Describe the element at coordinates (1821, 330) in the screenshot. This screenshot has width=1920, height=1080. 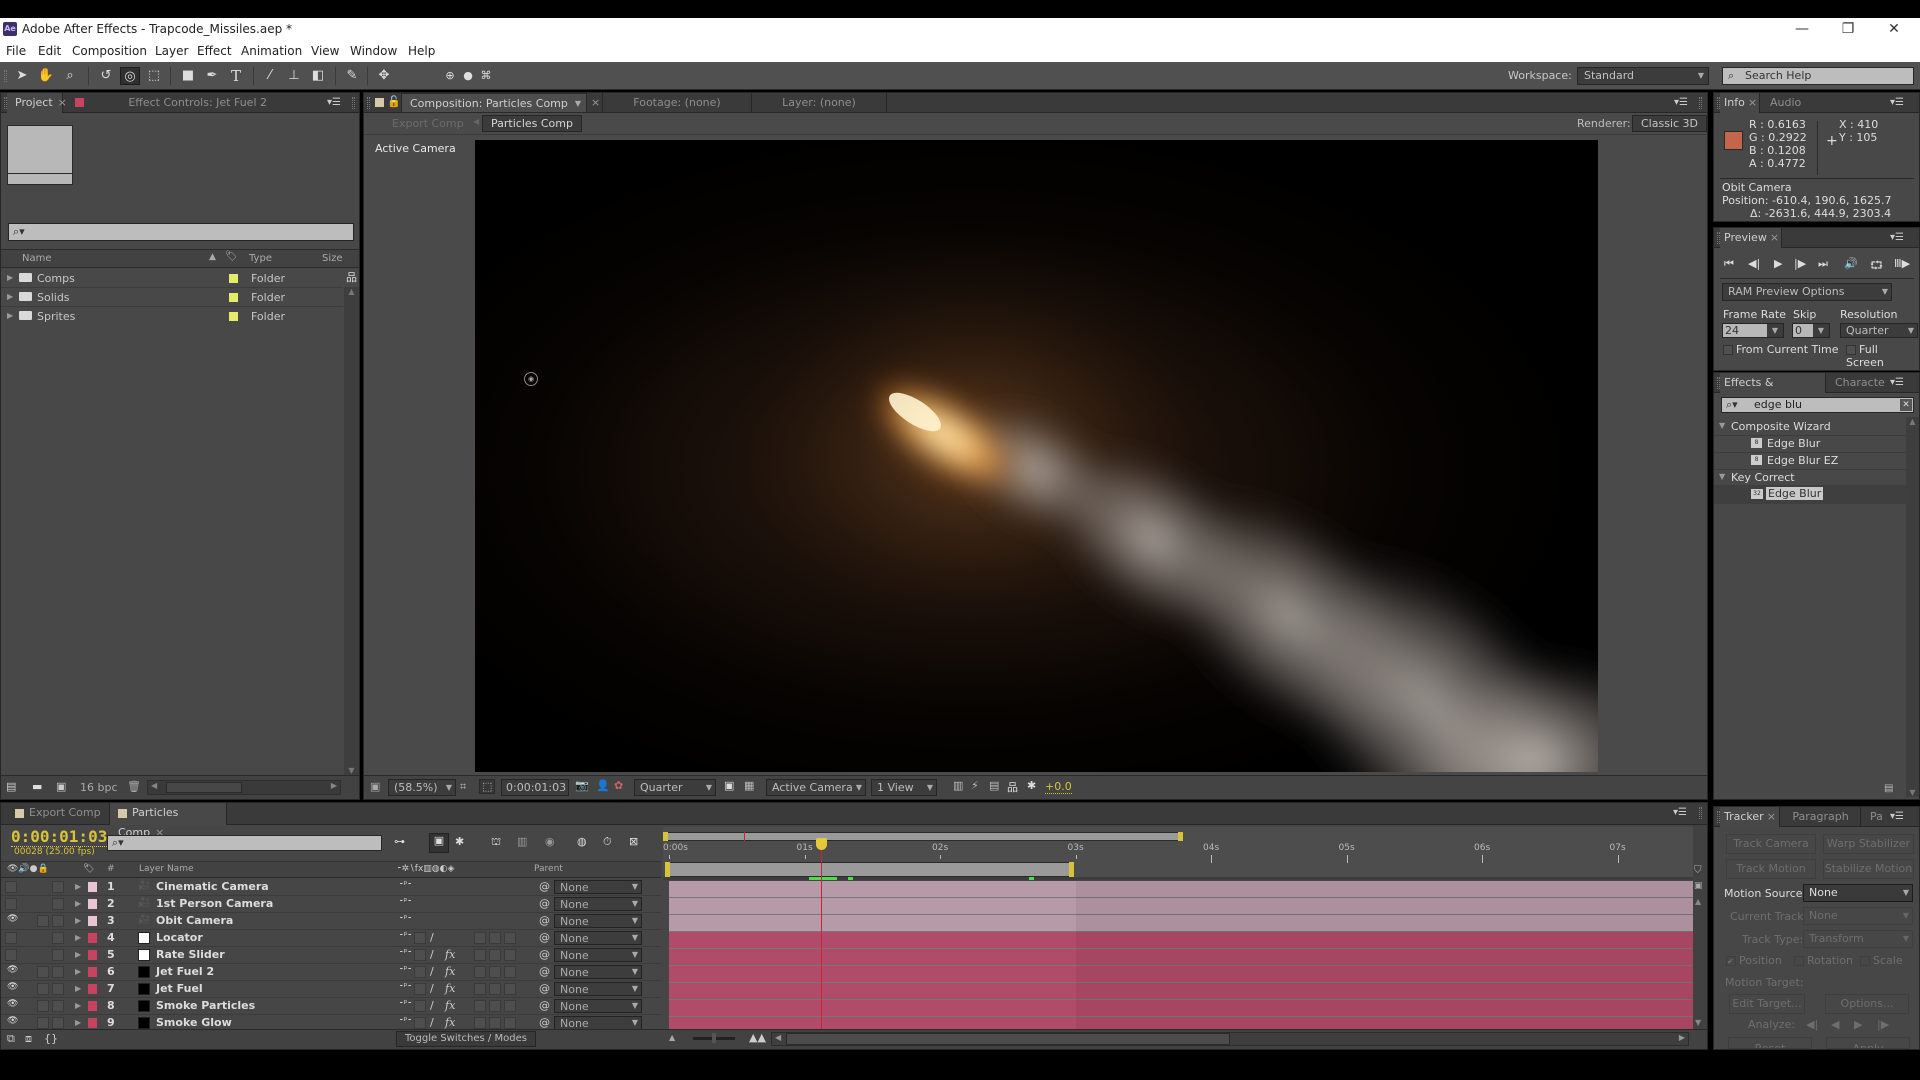
I see `chevron-down-icon: ▼` at that location.